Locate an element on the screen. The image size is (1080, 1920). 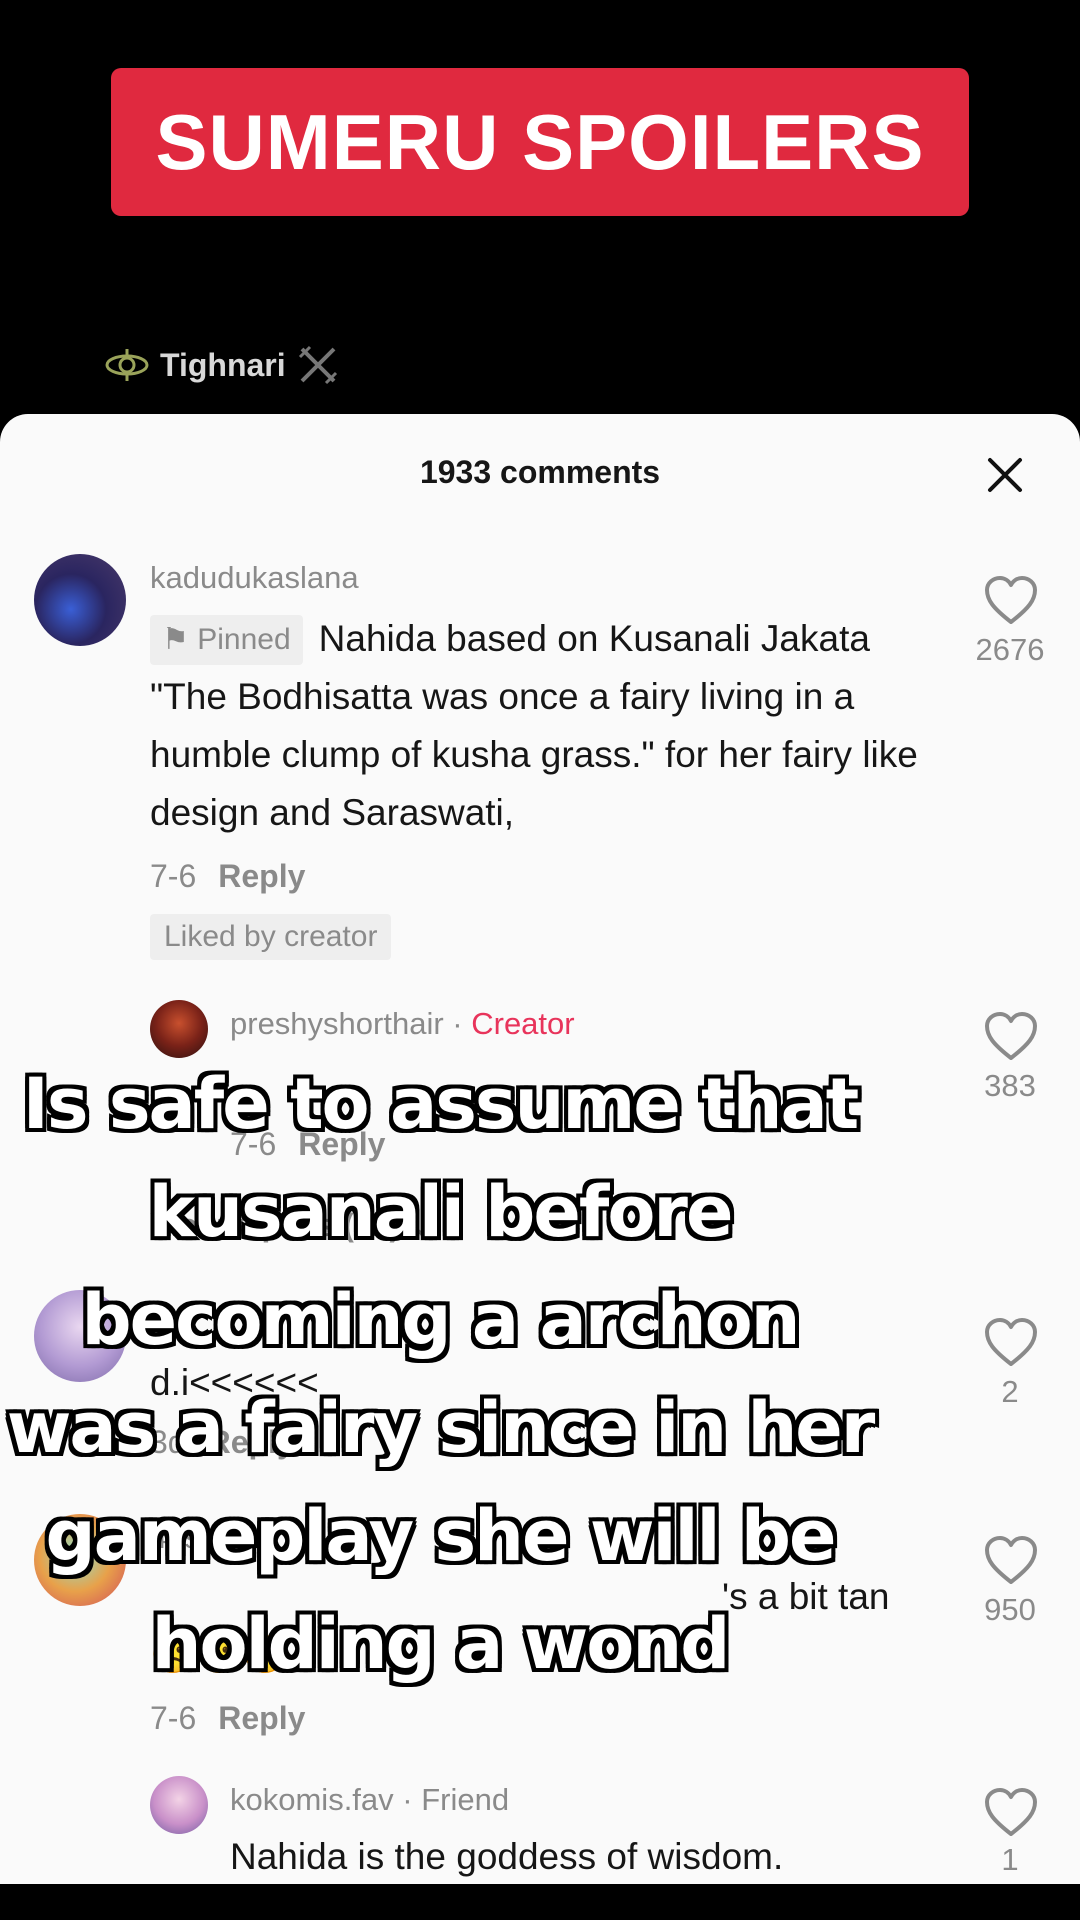
video-banner: SUMERU SPOILERS is located at coordinates (540, 142).